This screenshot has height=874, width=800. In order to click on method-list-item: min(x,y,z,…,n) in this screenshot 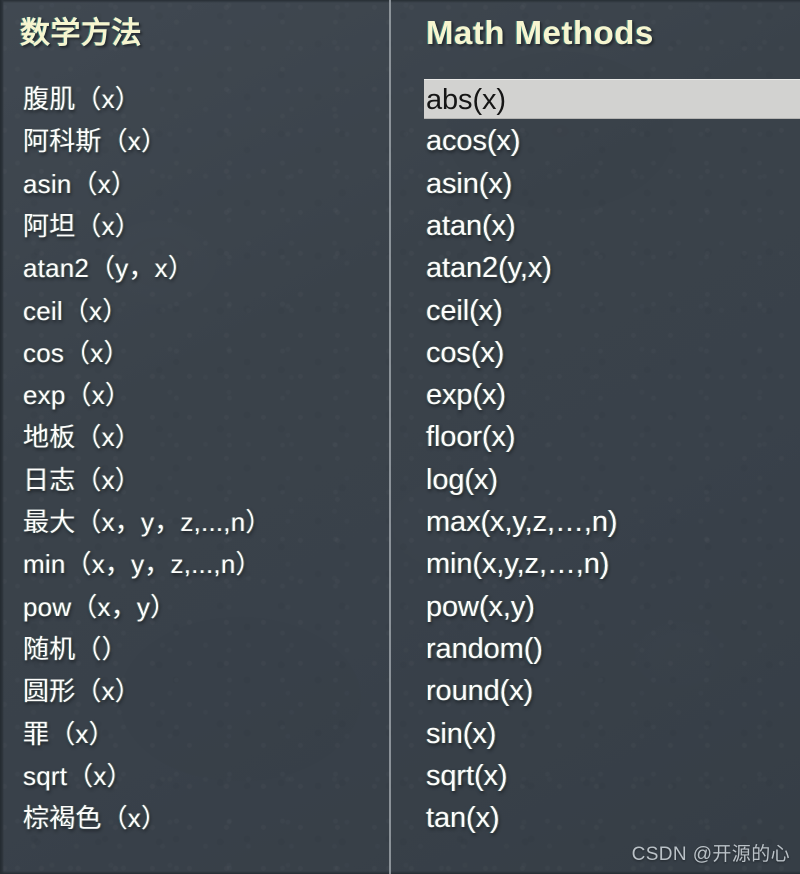, I will do `click(516, 564)`.